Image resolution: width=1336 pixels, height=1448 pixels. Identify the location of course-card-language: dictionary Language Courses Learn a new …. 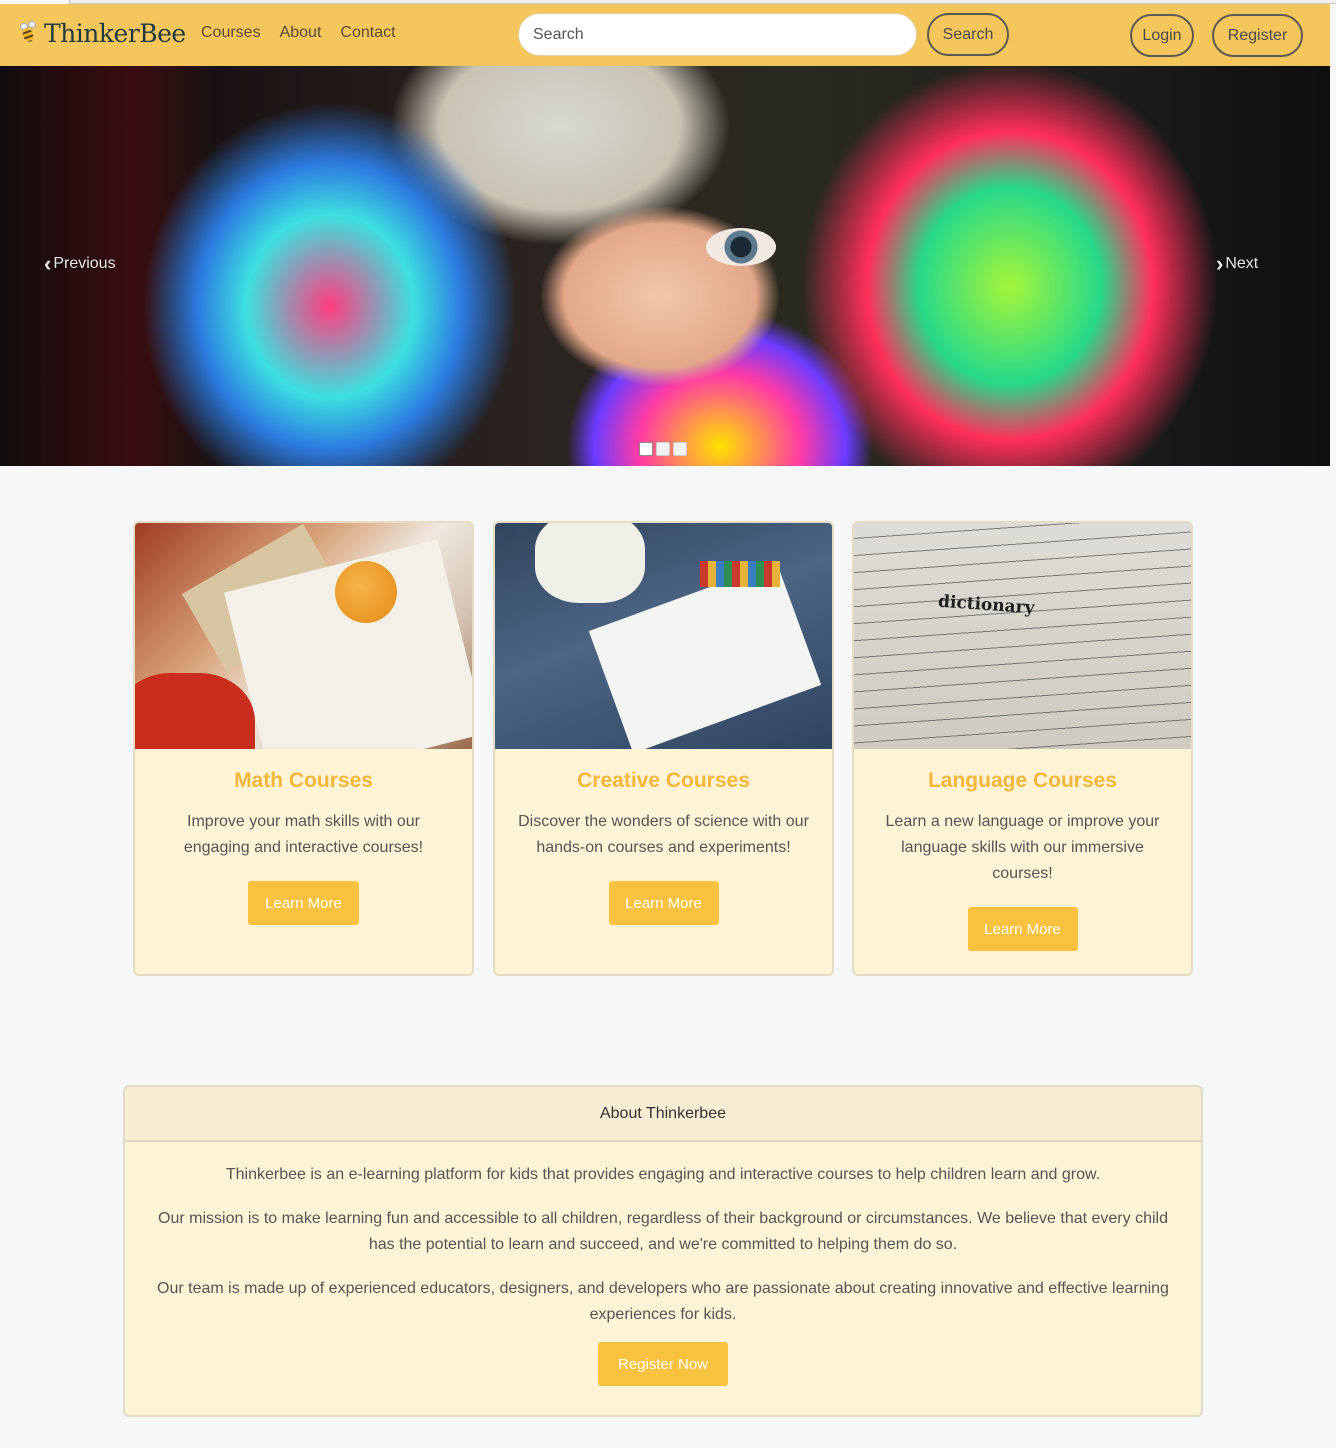
(1022, 748).